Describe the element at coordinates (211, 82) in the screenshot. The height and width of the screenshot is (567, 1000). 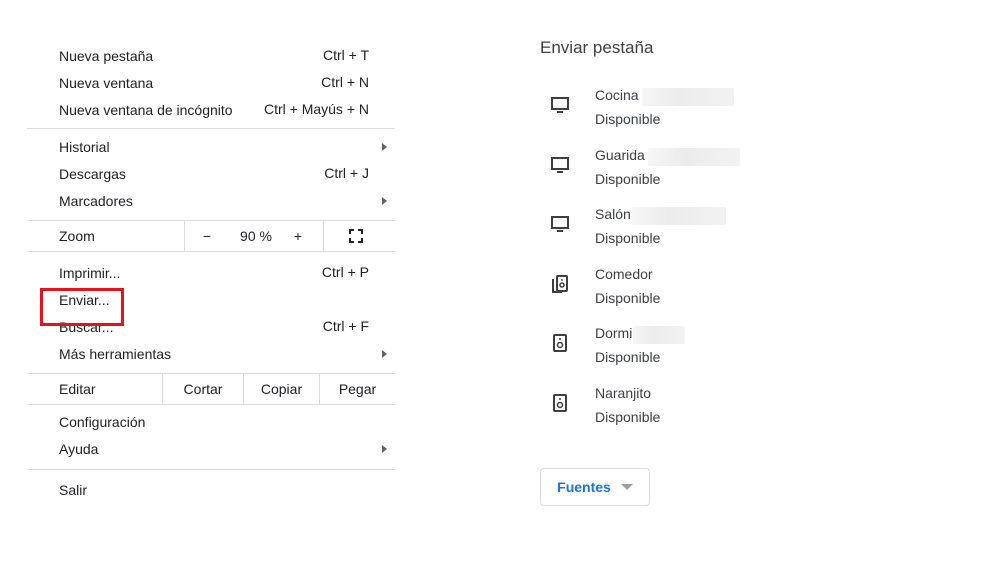
I see `menu-item-new-window: Nueva ventana Ctrl + N` at that location.